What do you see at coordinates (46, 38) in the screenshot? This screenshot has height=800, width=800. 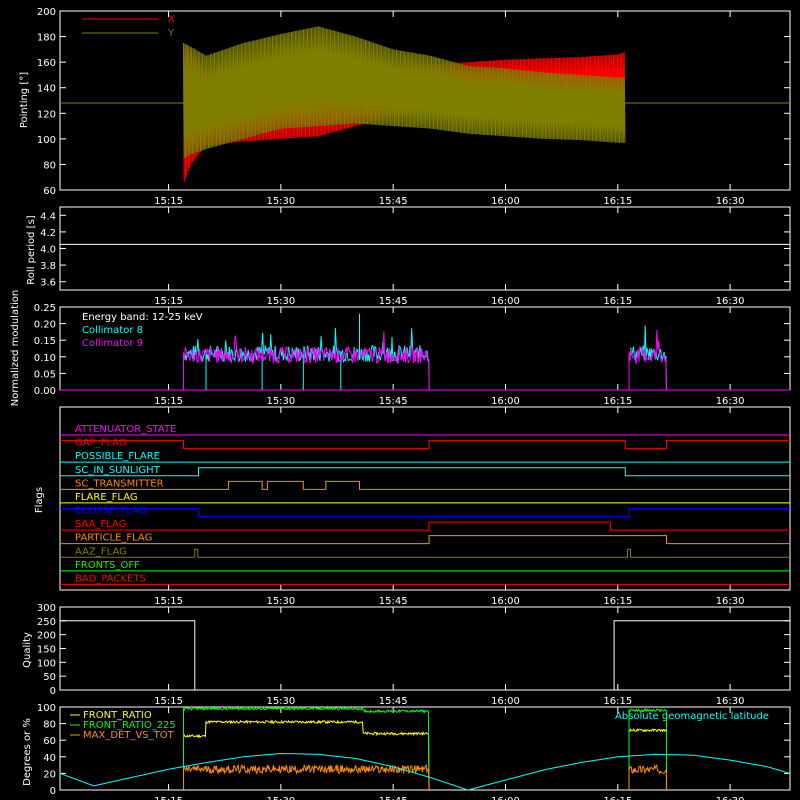 I see `y-tick-label: 180` at bounding box center [46, 38].